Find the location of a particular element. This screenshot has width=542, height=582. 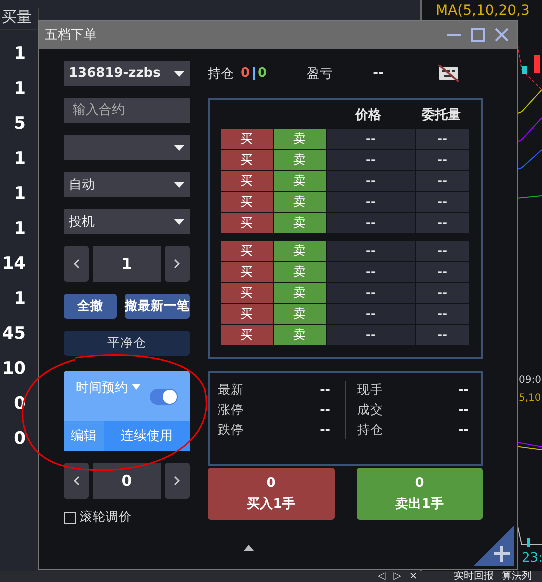

nav-button: ◁ is located at coordinates (382, 577).